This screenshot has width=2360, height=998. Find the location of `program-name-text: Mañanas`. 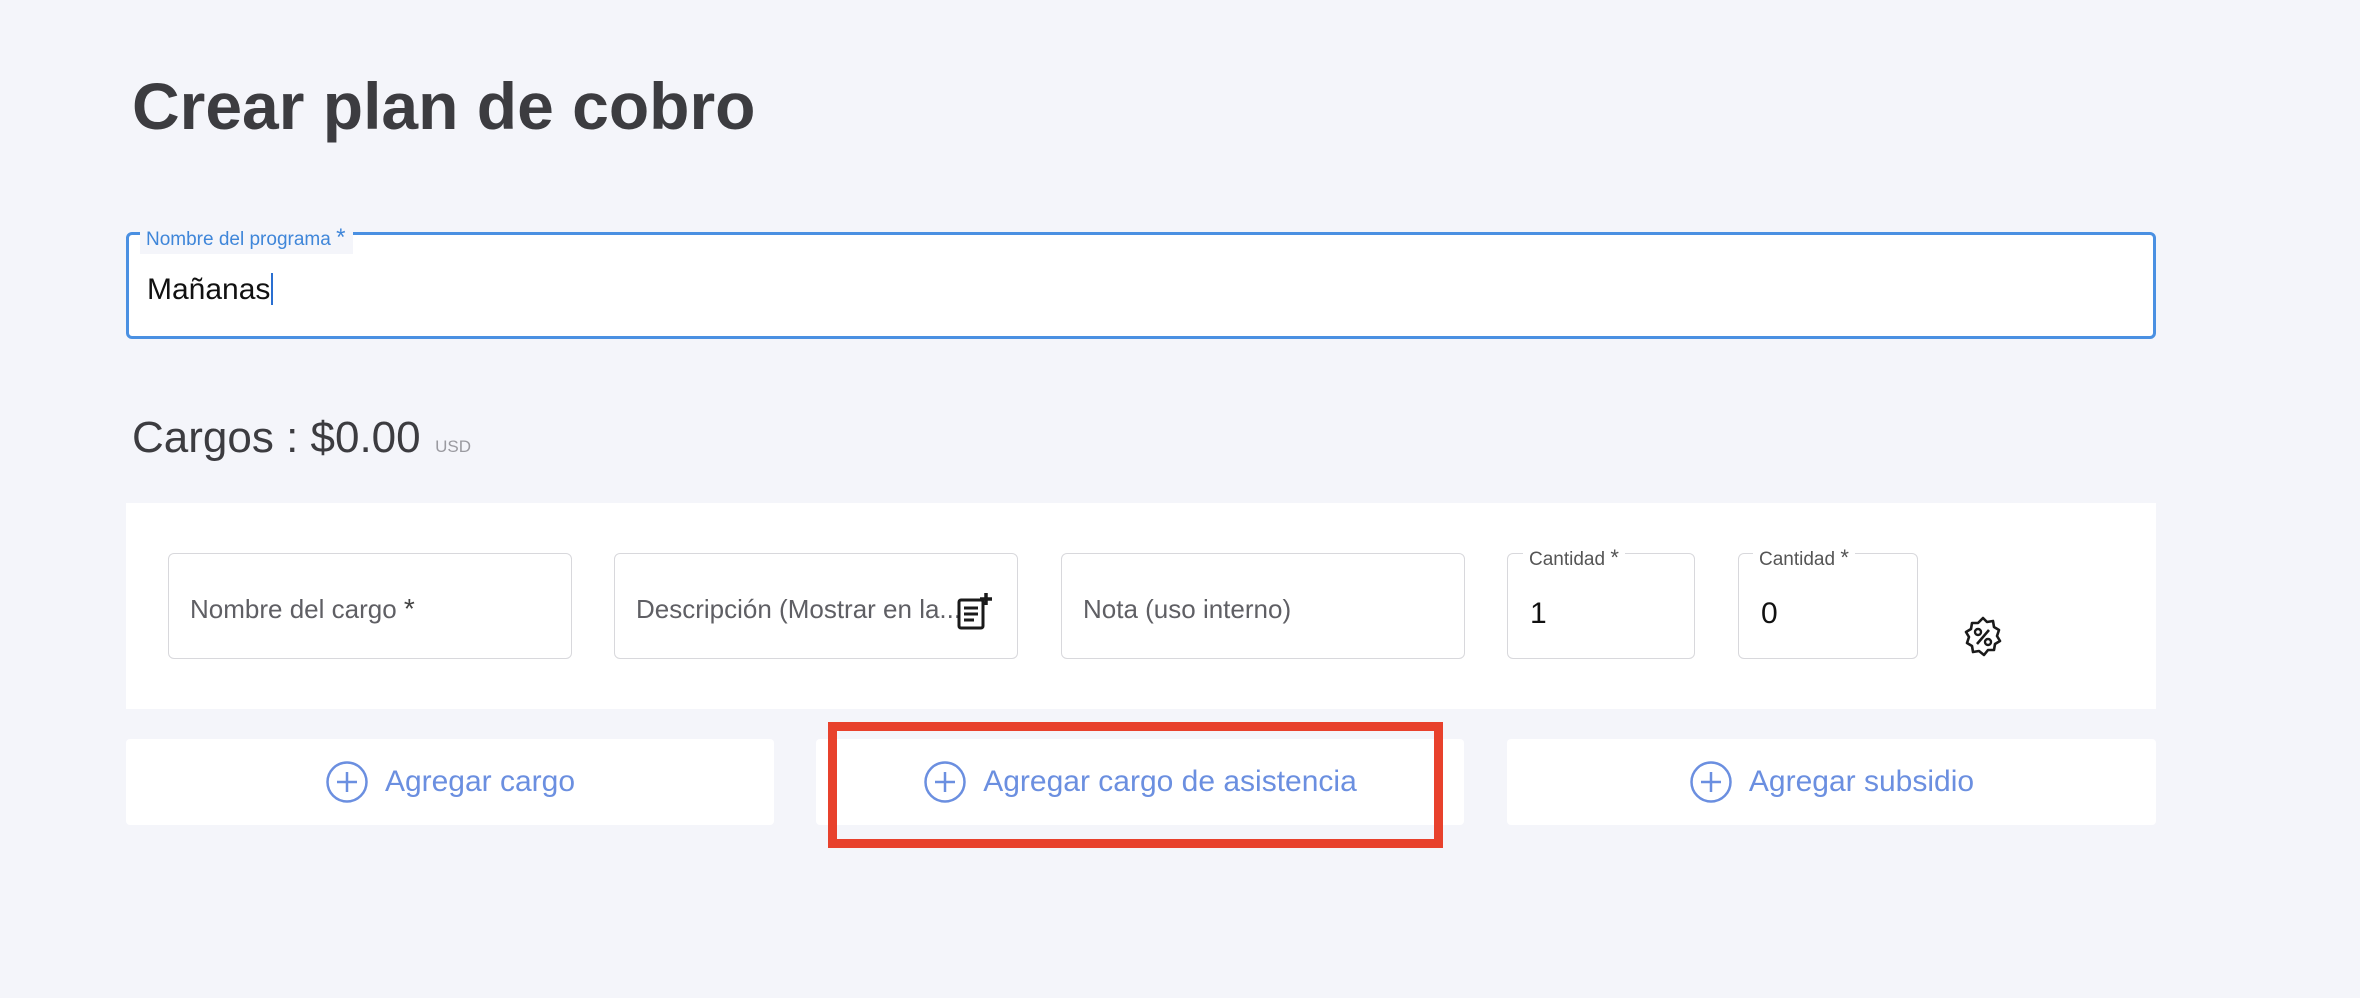

program-name-text: Mañanas is located at coordinates (209, 289).